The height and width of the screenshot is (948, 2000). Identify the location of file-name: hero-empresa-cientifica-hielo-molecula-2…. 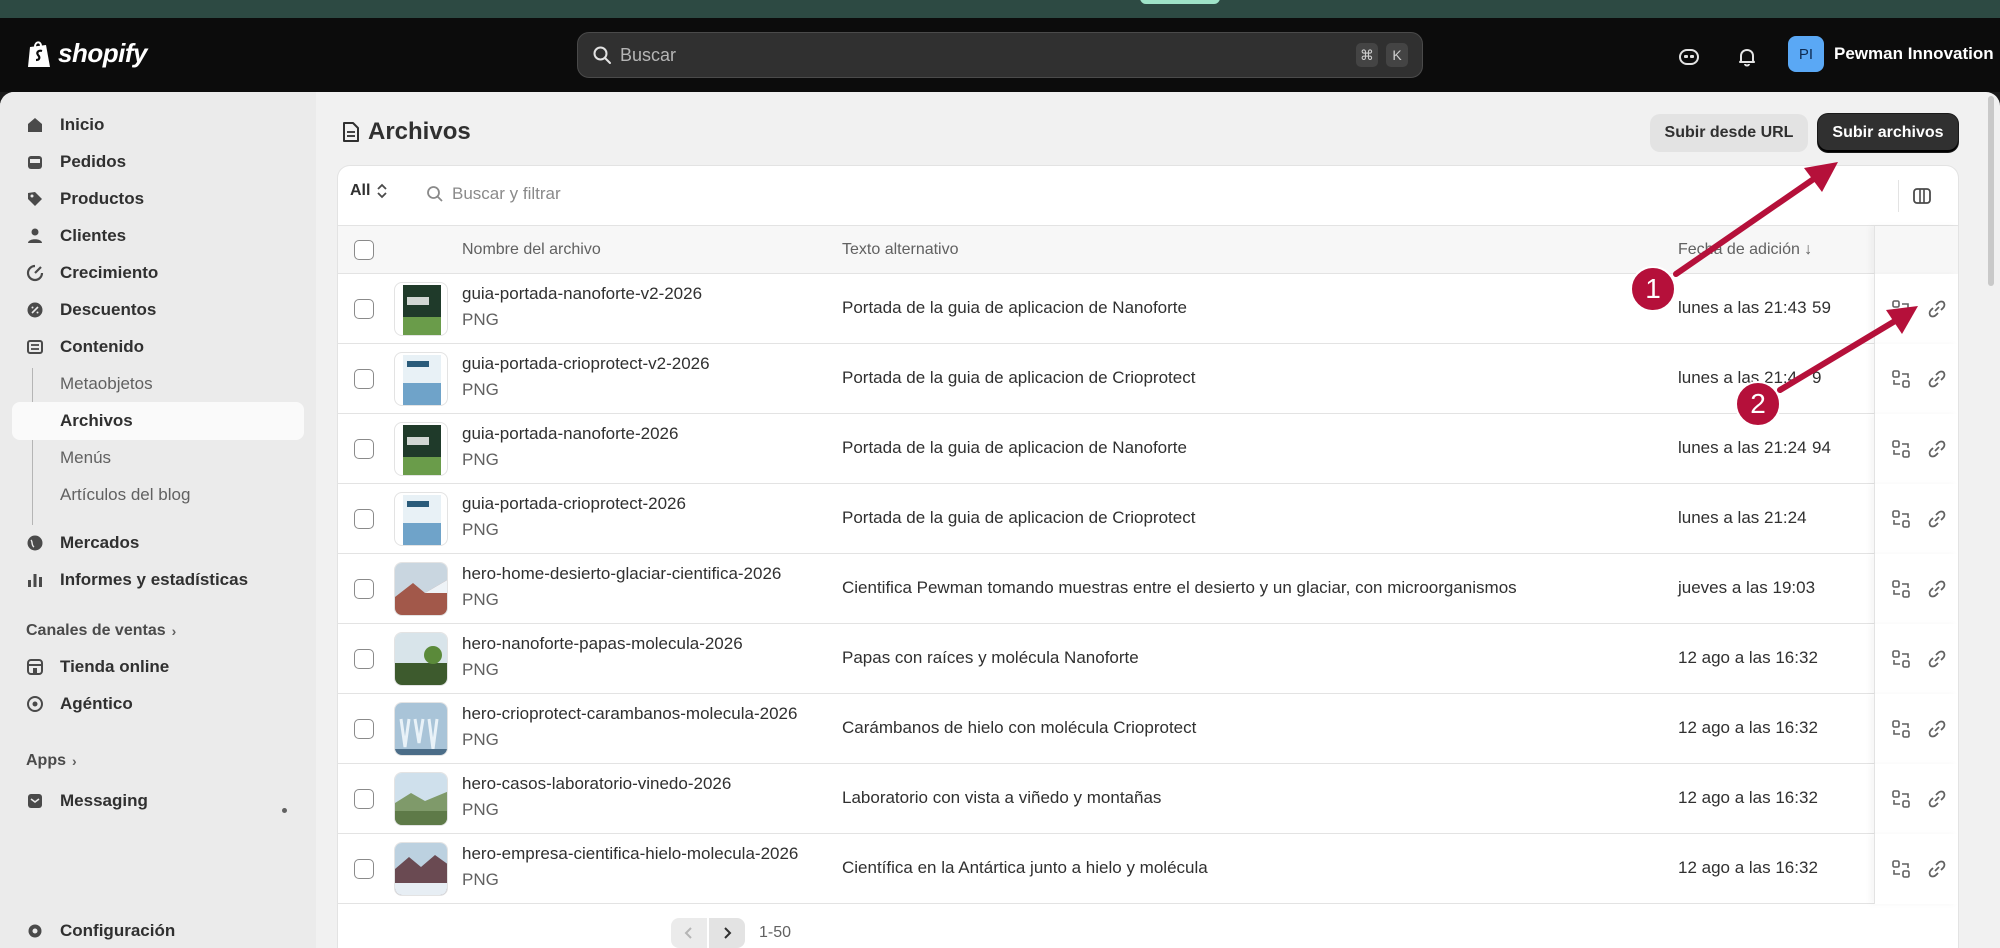
(630, 854).